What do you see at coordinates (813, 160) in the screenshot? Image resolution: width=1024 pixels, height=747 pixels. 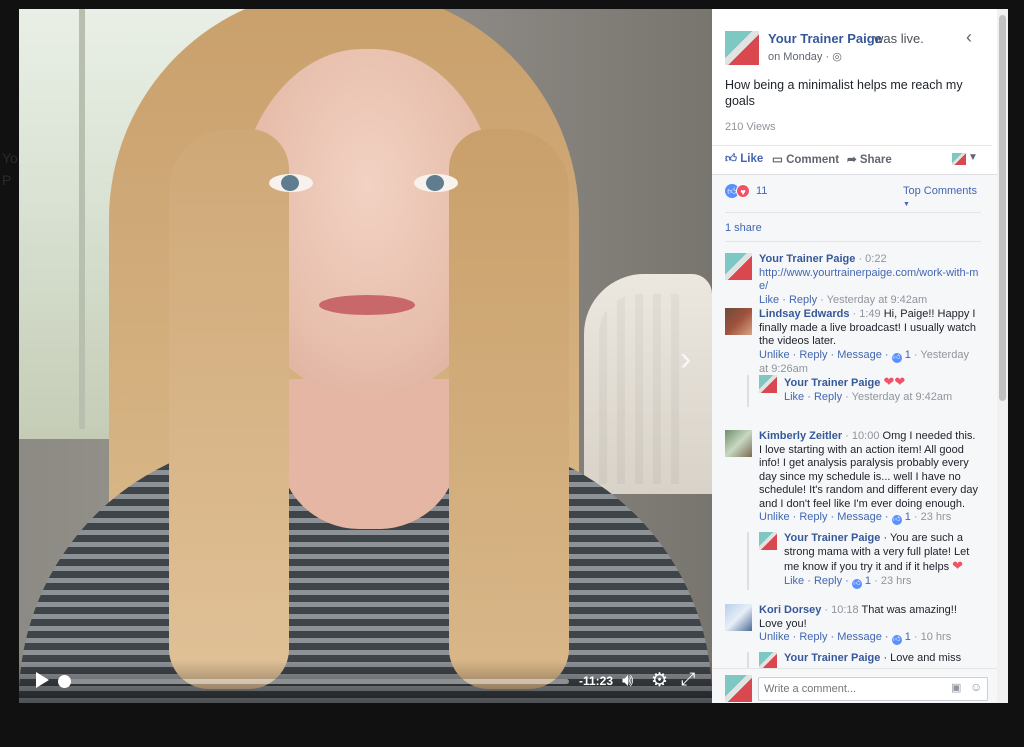 I see `comment-label: Comment` at bounding box center [813, 160].